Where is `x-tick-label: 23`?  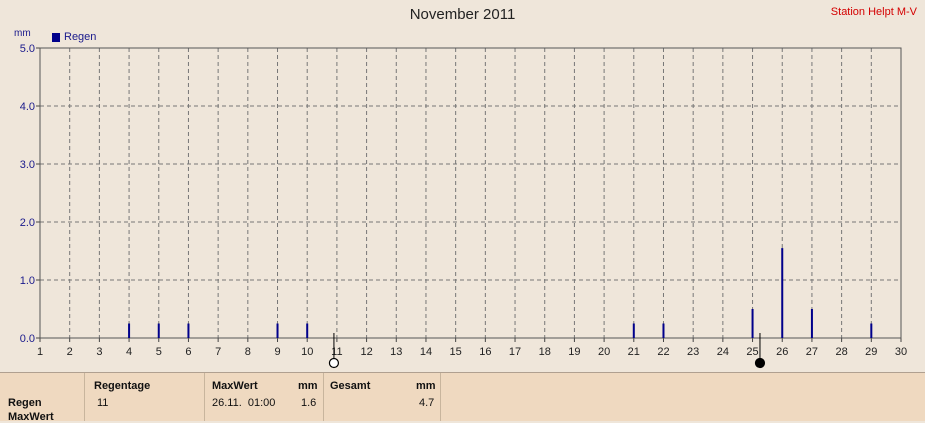
x-tick-label: 23 is located at coordinates (693, 352).